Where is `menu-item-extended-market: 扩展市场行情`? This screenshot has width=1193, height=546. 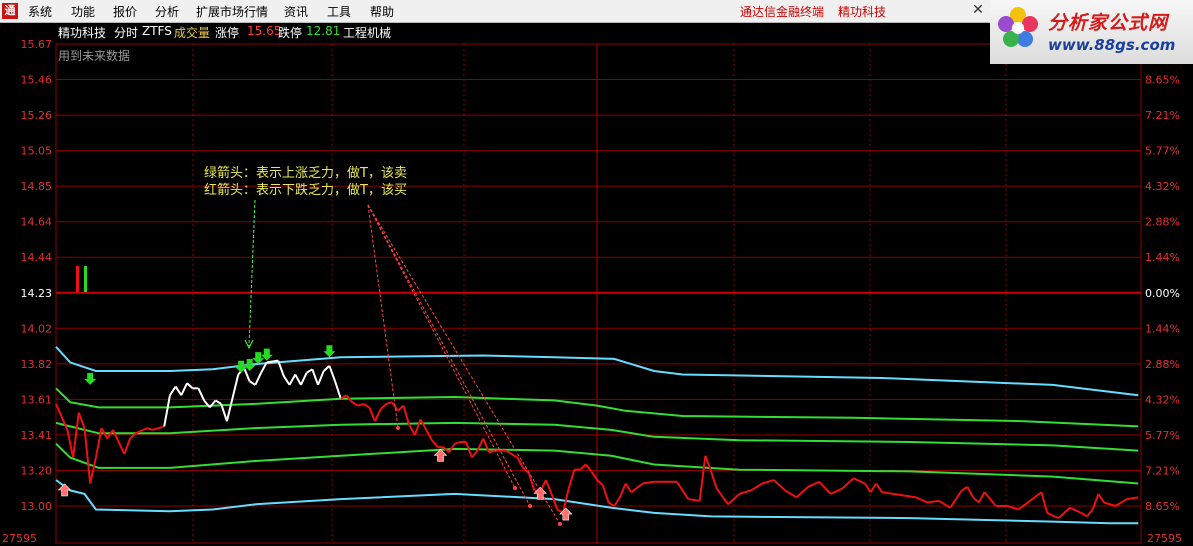
menu-item-extended-market: 扩展市场行情 is located at coordinates (232, 11).